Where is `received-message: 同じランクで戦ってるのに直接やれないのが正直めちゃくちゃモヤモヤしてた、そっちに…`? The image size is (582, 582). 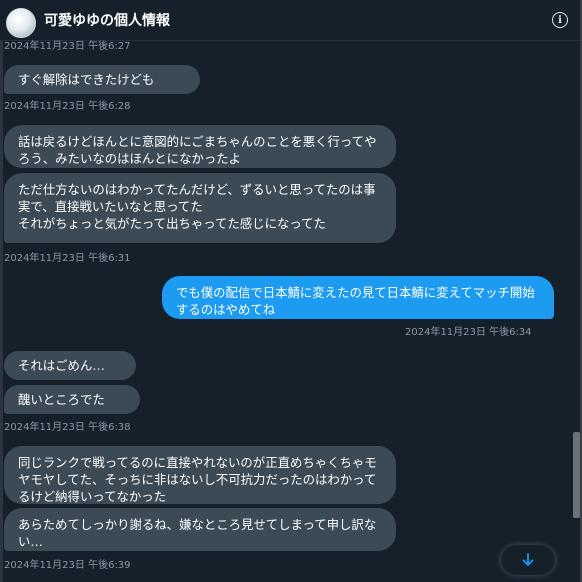 received-message: 同じランクで戦ってるのに直接やれないのが正直めちゃくちゃモヤモヤしてた、そっちに… is located at coordinates (200, 475).